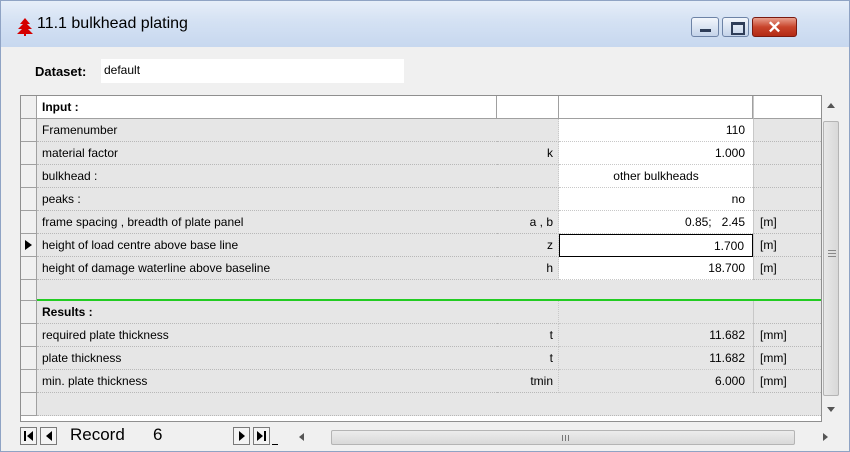 The height and width of the screenshot is (452, 850). Describe the element at coordinates (267, 358) in the screenshot. I see `row-description: plate thickness` at that location.